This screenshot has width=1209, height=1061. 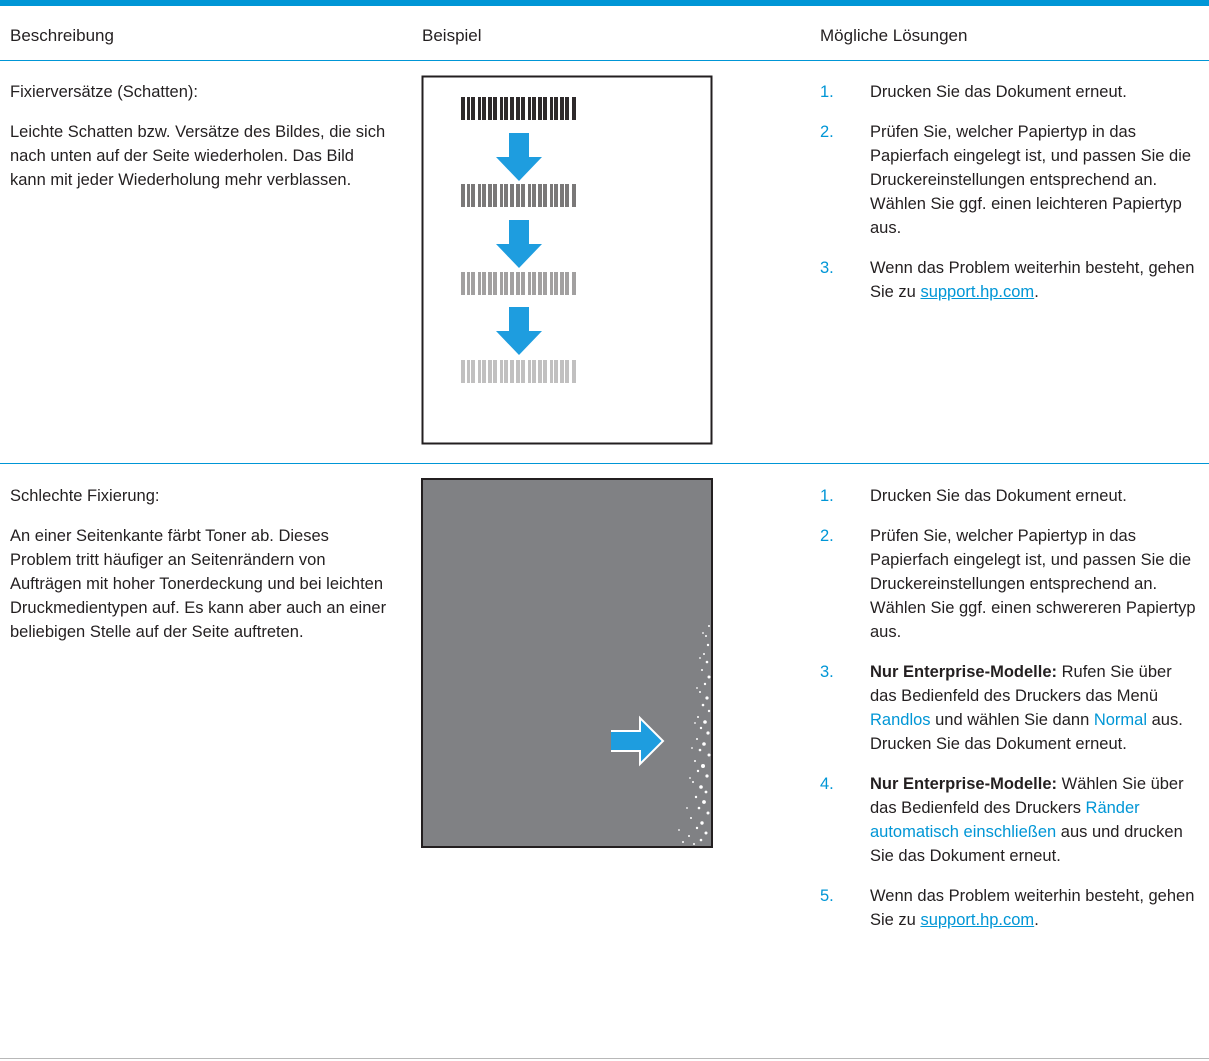 What do you see at coordinates (567, 665) in the screenshot?
I see `row2-example-page` at bounding box center [567, 665].